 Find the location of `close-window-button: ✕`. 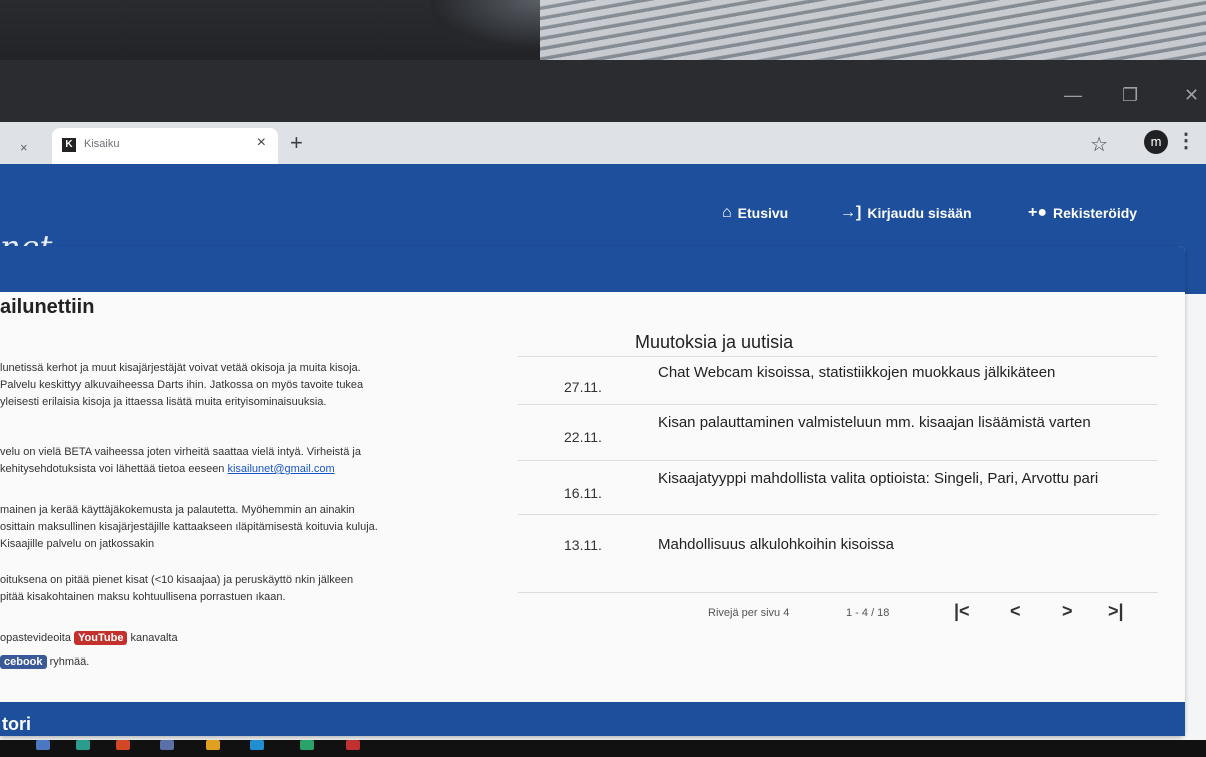

close-window-button: ✕ is located at coordinates (1191, 95).